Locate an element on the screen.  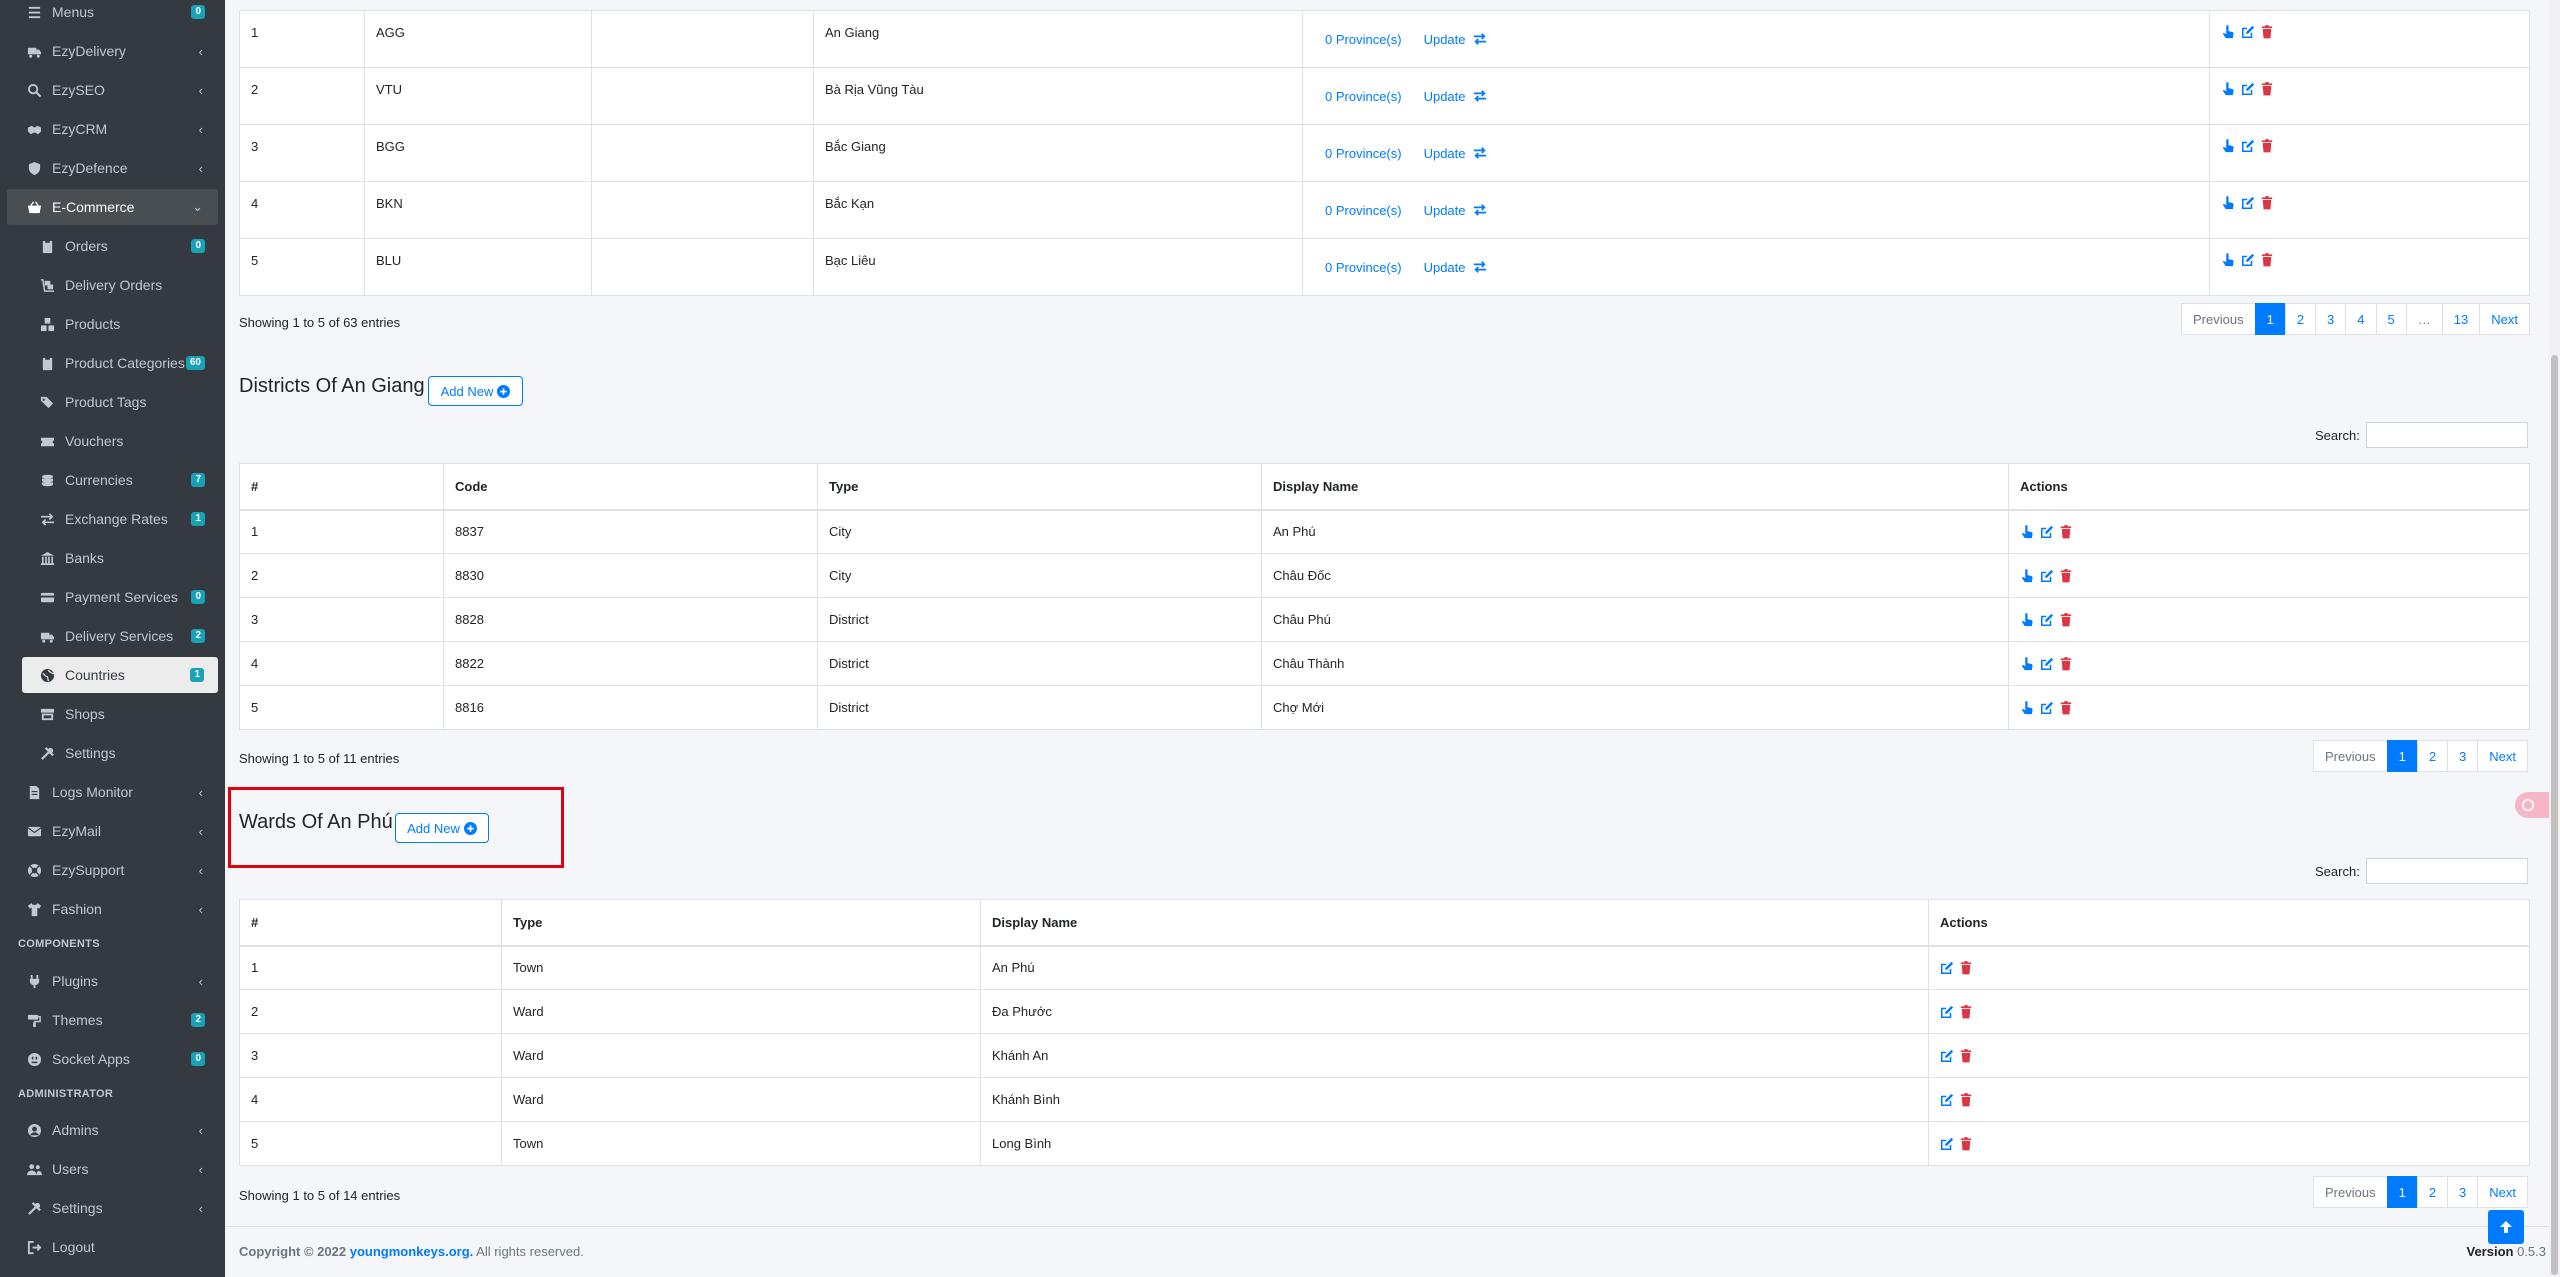
sidebar-item-delivery-orders: Delivery Orders is located at coordinates (112, 285).